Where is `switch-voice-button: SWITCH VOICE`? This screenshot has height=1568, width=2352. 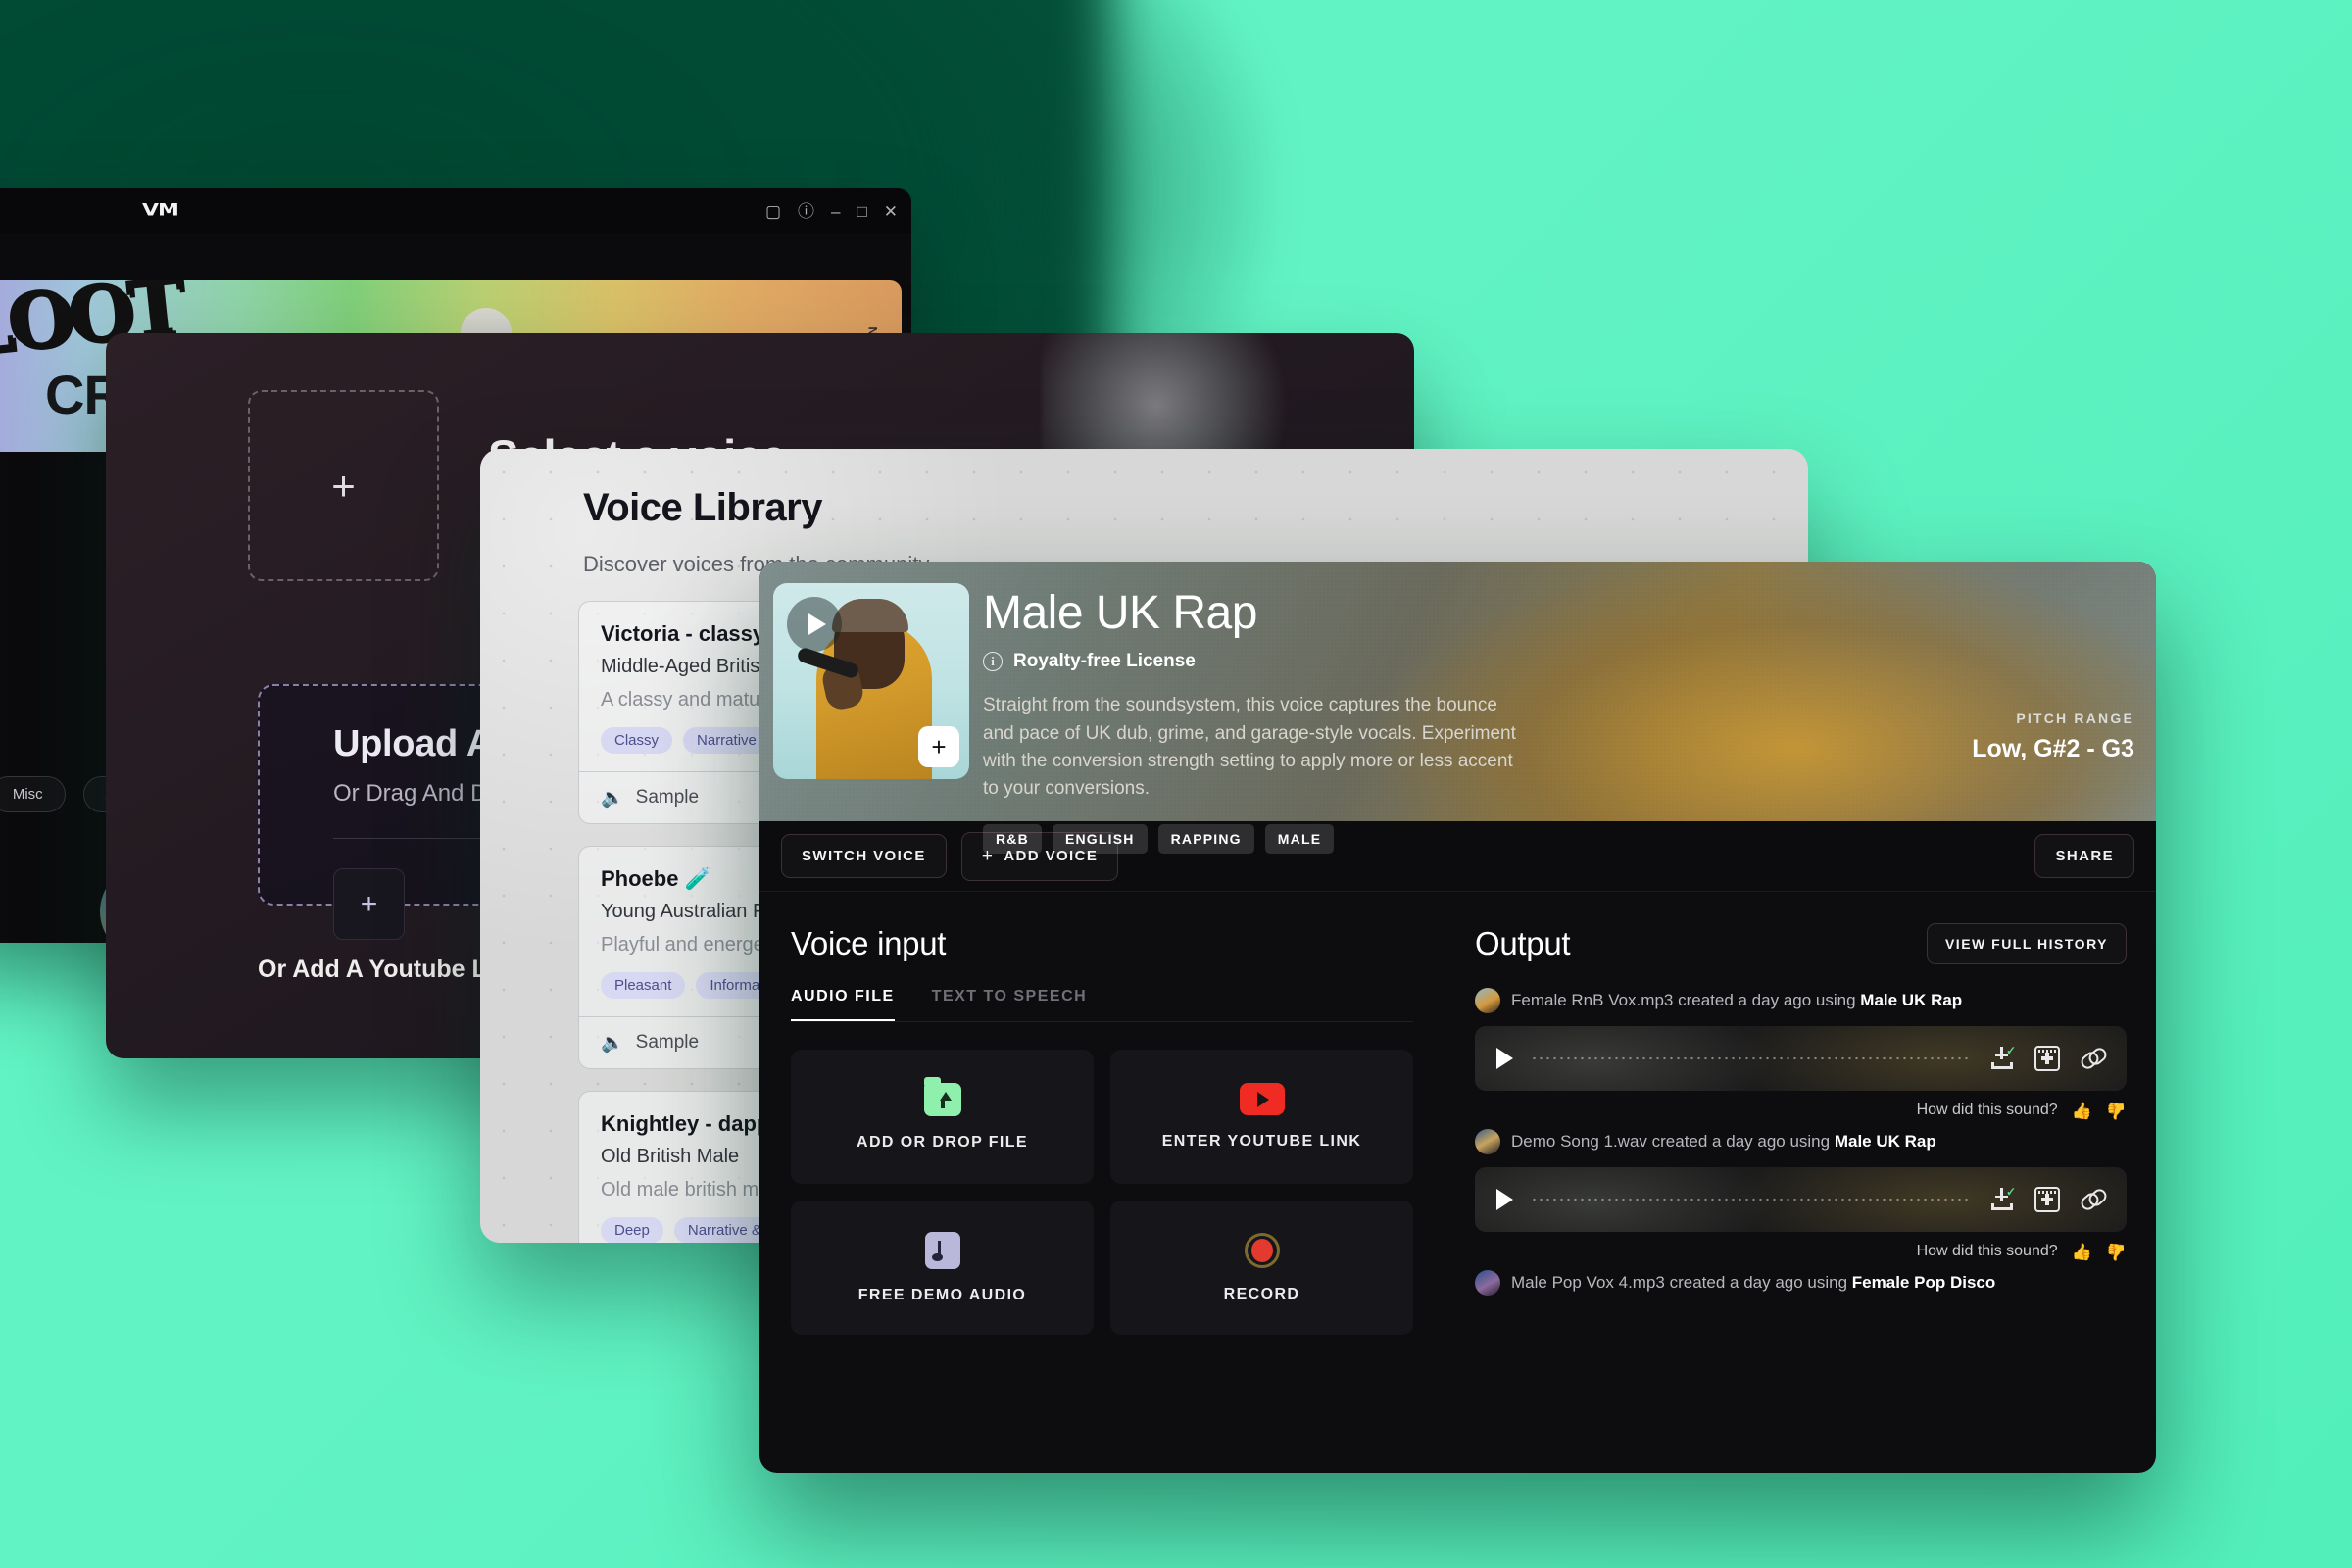
switch-voice-button: SWITCH VOICE is located at coordinates (864, 856).